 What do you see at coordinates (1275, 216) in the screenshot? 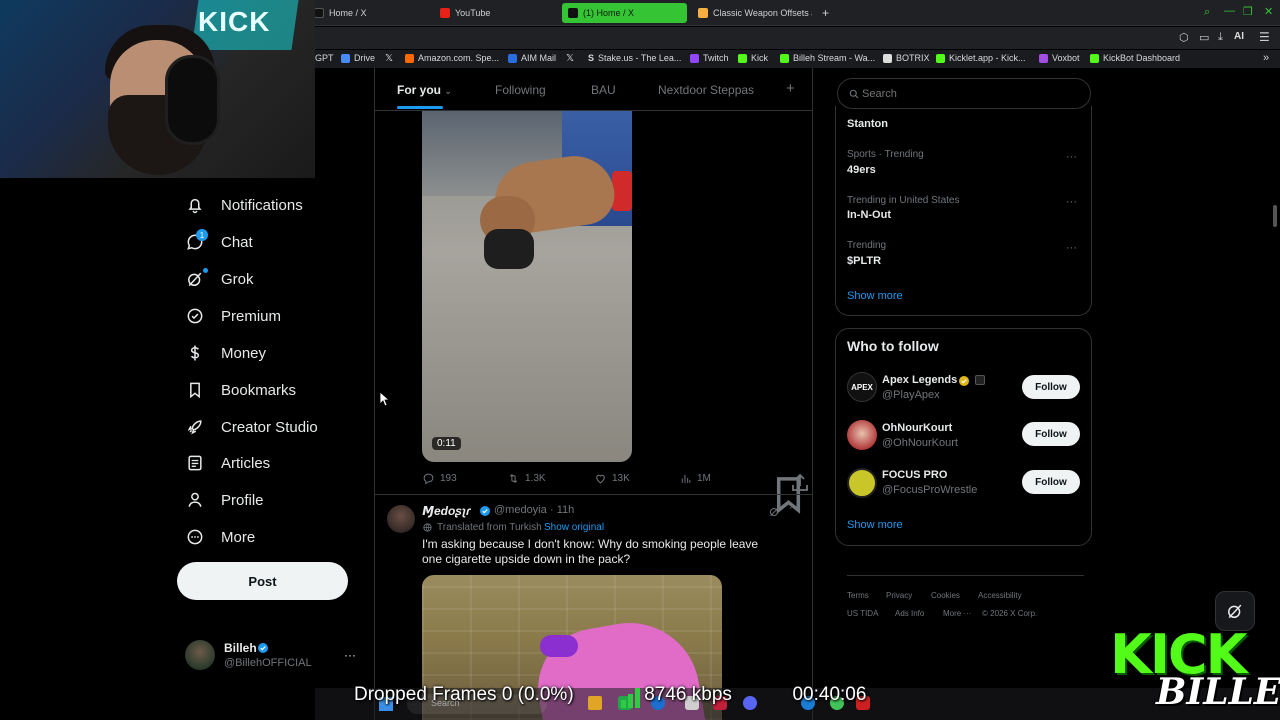
I see `page-scrollbar` at bounding box center [1275, 216].